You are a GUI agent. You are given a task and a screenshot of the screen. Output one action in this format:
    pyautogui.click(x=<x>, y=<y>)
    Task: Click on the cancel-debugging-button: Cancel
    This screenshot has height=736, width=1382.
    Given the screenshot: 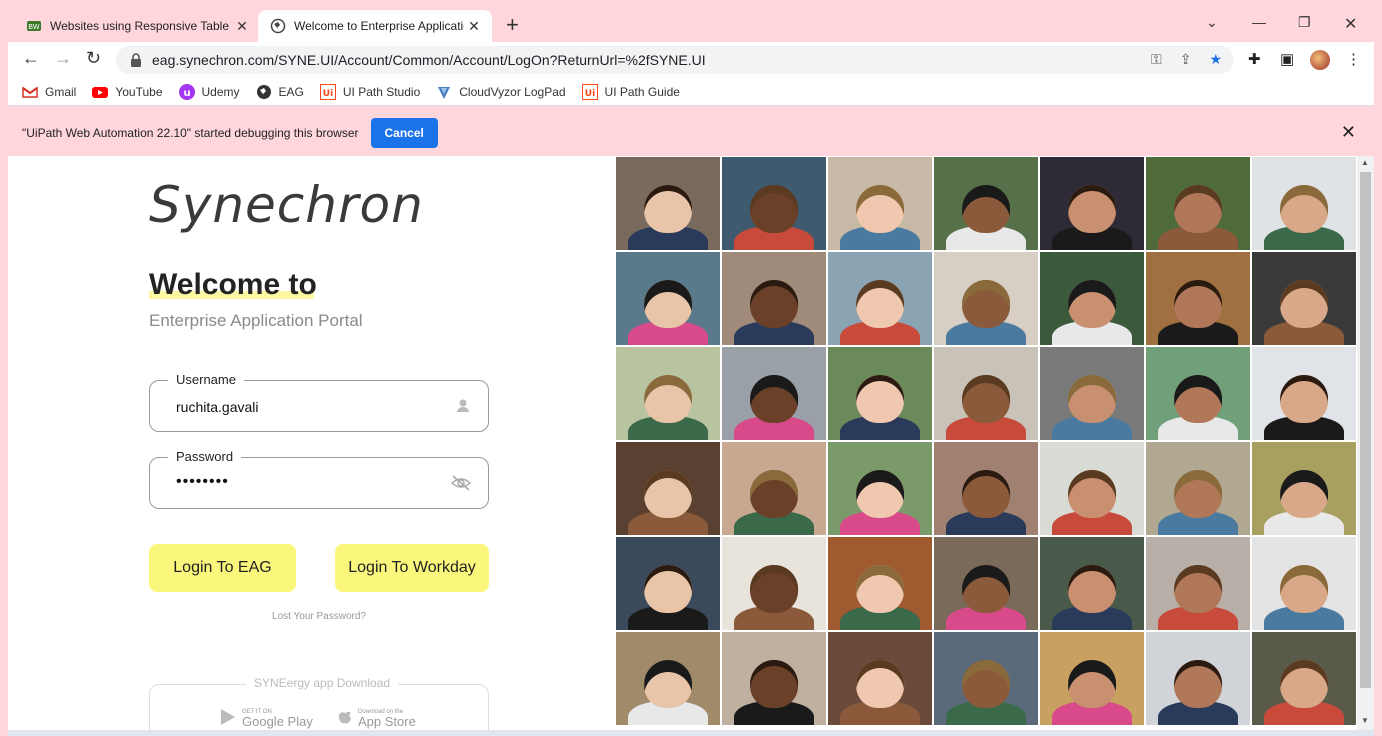 What is the action you would take?
    pyautogui.click(x=404, y=133)
    